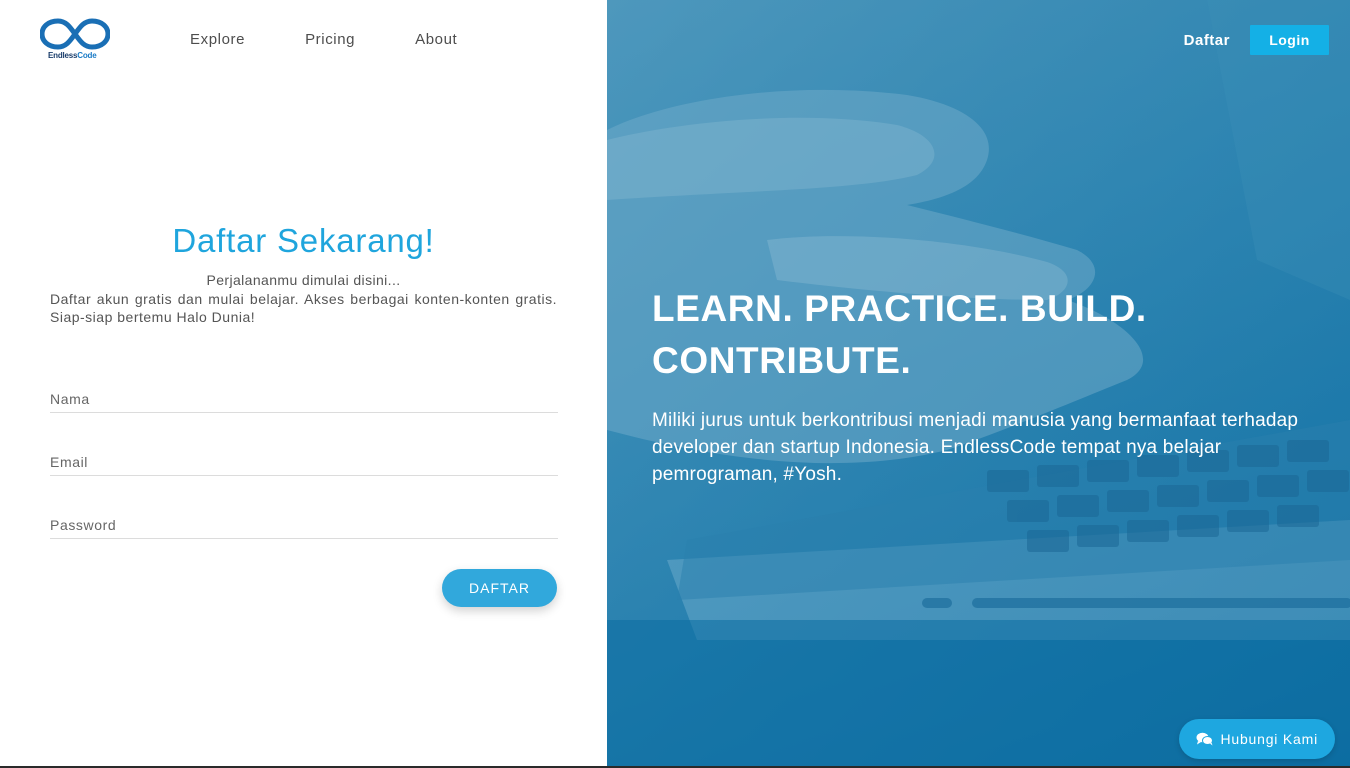 This screenshot has width=1350, height=768. What do you see at coordinates (899, 308) in the screenshot?
I see `hero-headline-line1: LEARN. PRACTICE. BUILD.` at bounding box center [899, 308].